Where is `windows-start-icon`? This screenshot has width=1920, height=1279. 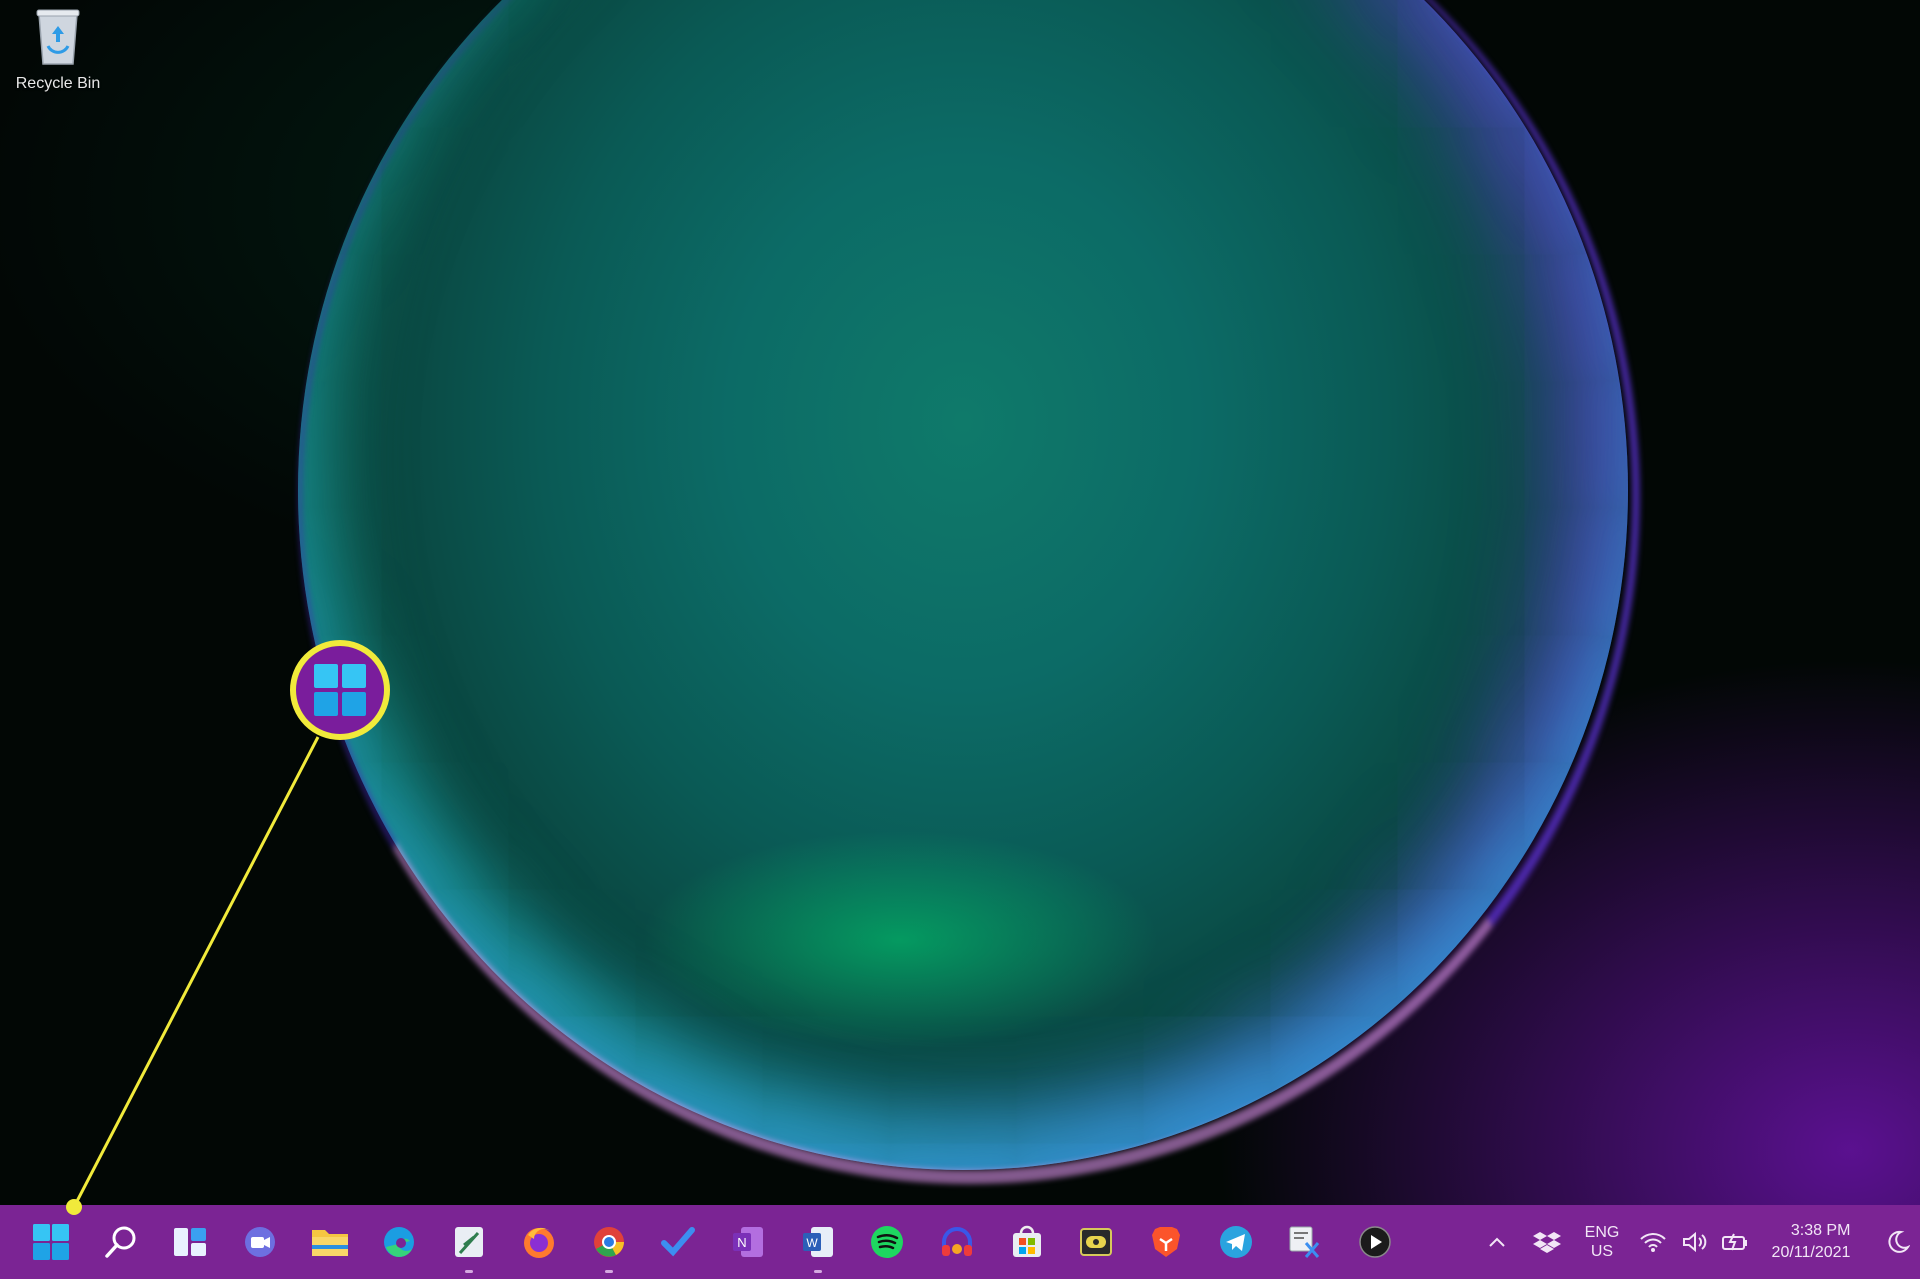
windows-start-icon is located at coordinates (51, 1242).